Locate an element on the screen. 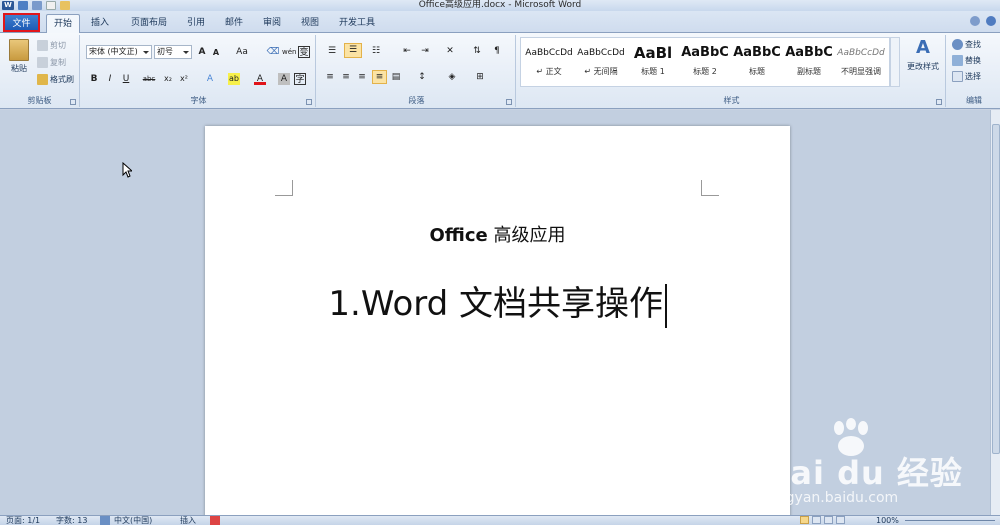 Image resolution: width=1000 pixels, height=525 pixels. tab-insert: 插入 is located at coordinates (100, 23).